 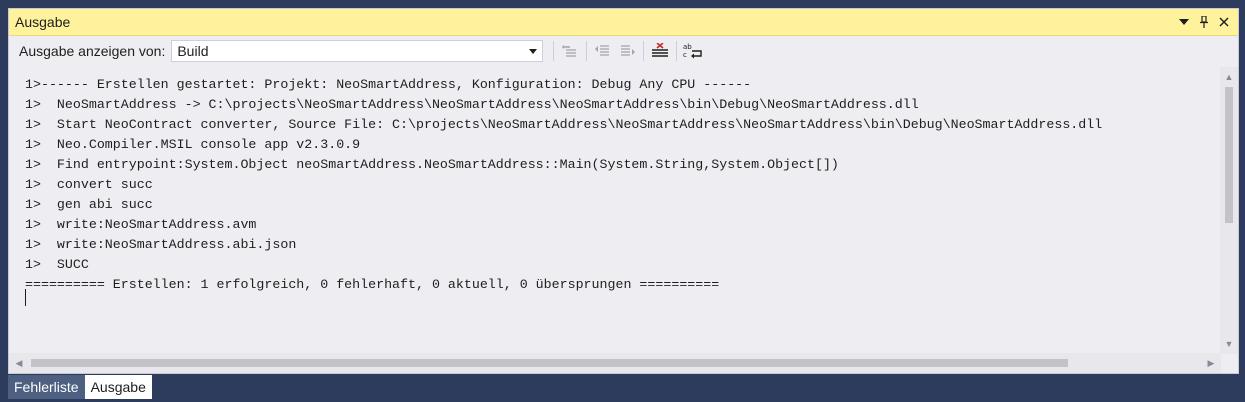 What do you see at coordinates (1204, 22) in the screenshot?
I see `pin-icon` at bounding box center [1204, 22].